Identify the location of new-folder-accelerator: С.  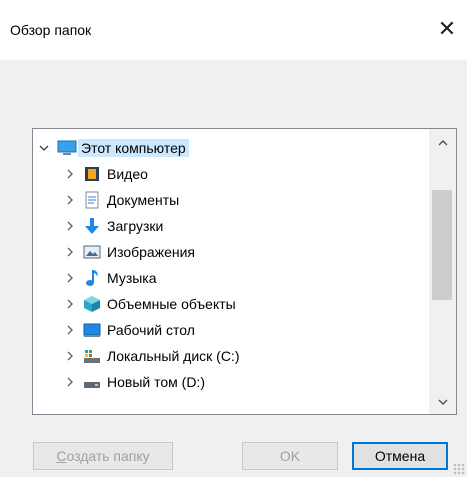
(61, 456).